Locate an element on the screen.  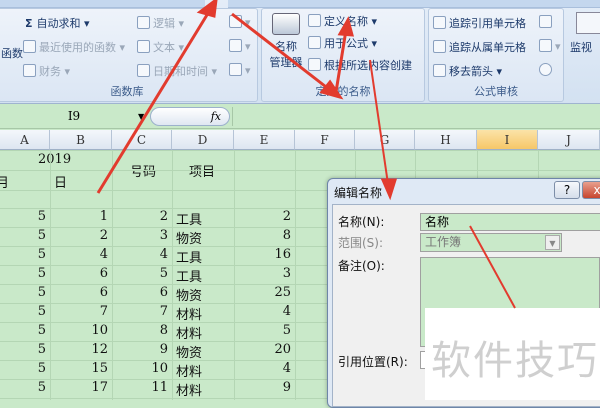
column-header-D: D is located at coordinates (203, 140).